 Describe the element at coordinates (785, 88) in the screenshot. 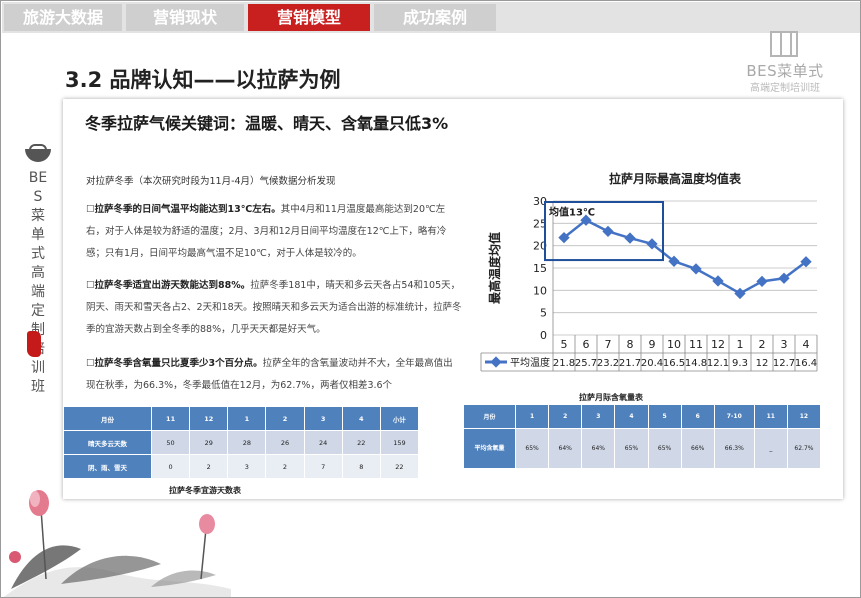

I see `brand-subtitle: 高端定制培训班` at that location.